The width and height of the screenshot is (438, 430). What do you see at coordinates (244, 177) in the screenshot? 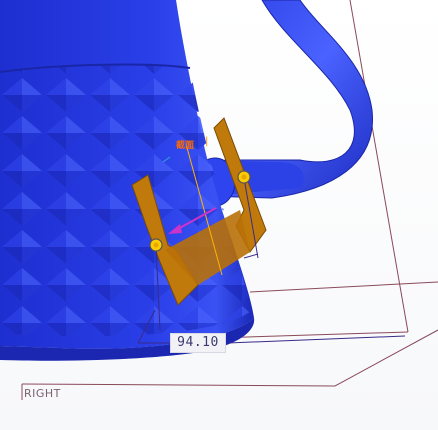
I see `drag-handle-top` at bounding box center [244, 177].